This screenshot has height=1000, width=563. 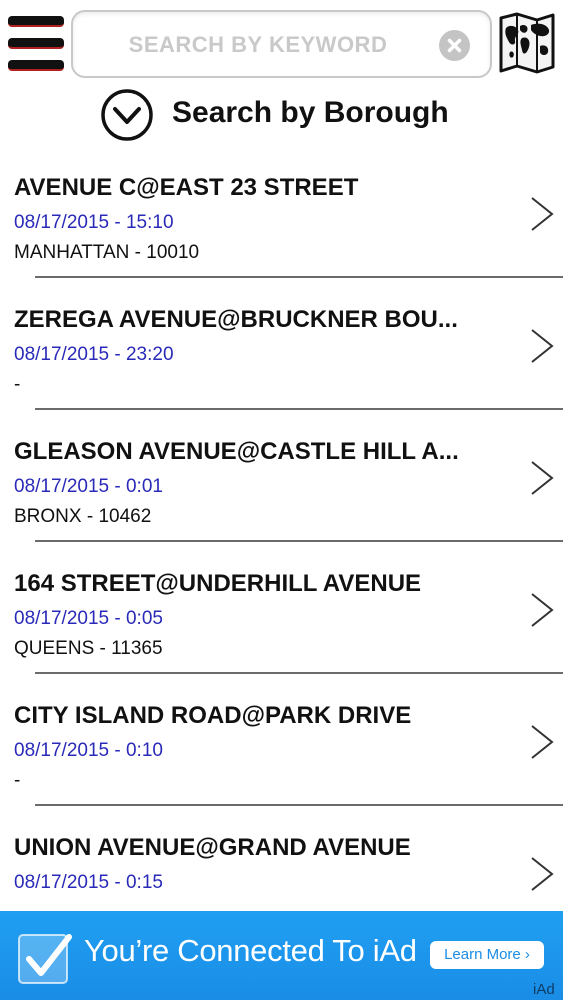 I want to click on search-box, so click(x=281, y=44).